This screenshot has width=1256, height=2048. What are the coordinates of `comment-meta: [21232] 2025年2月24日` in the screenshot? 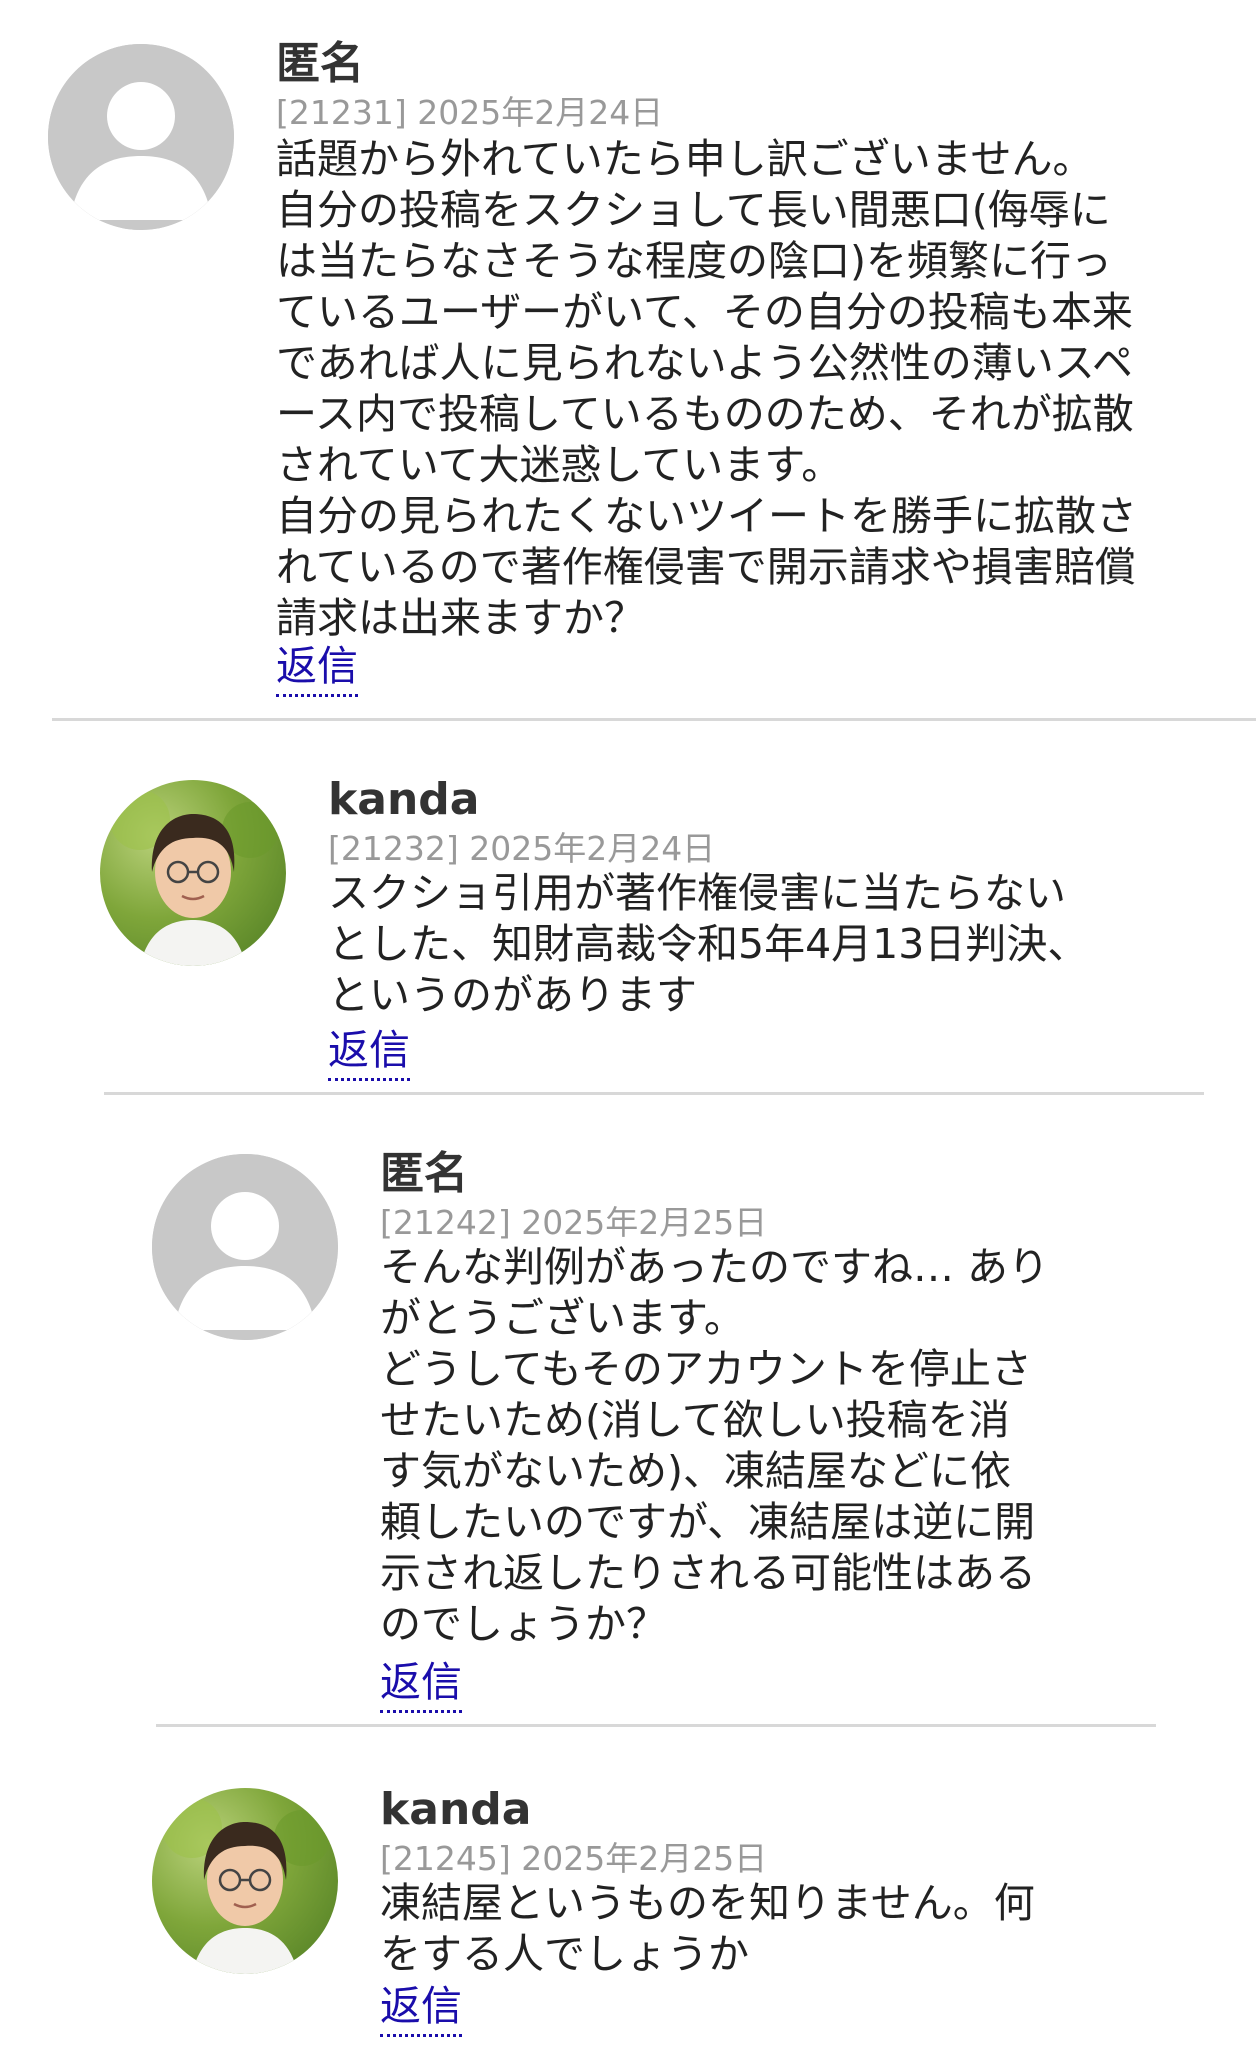 It's located at (522, 848).